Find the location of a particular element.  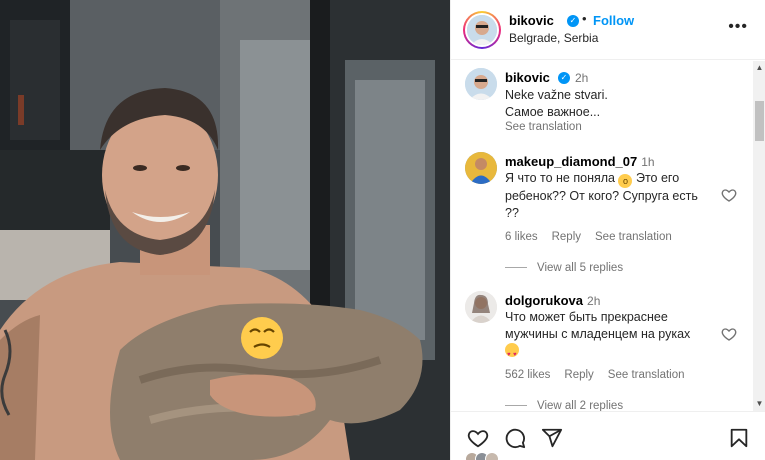

comment-line: ?? is located at coordinates (512, 213).